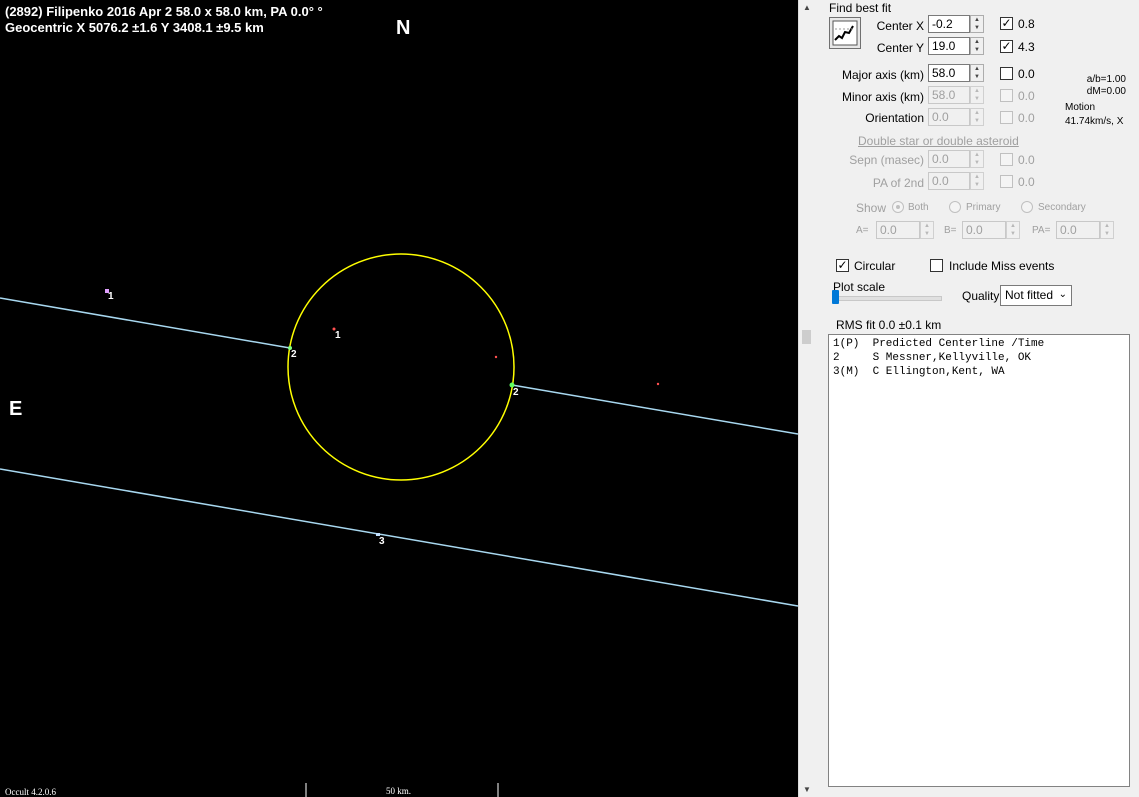 The image size is (1139, 797). Describe the element at coordinates (900, 48) in the screenshot. I see `center-y-label: Center Y` at that location.